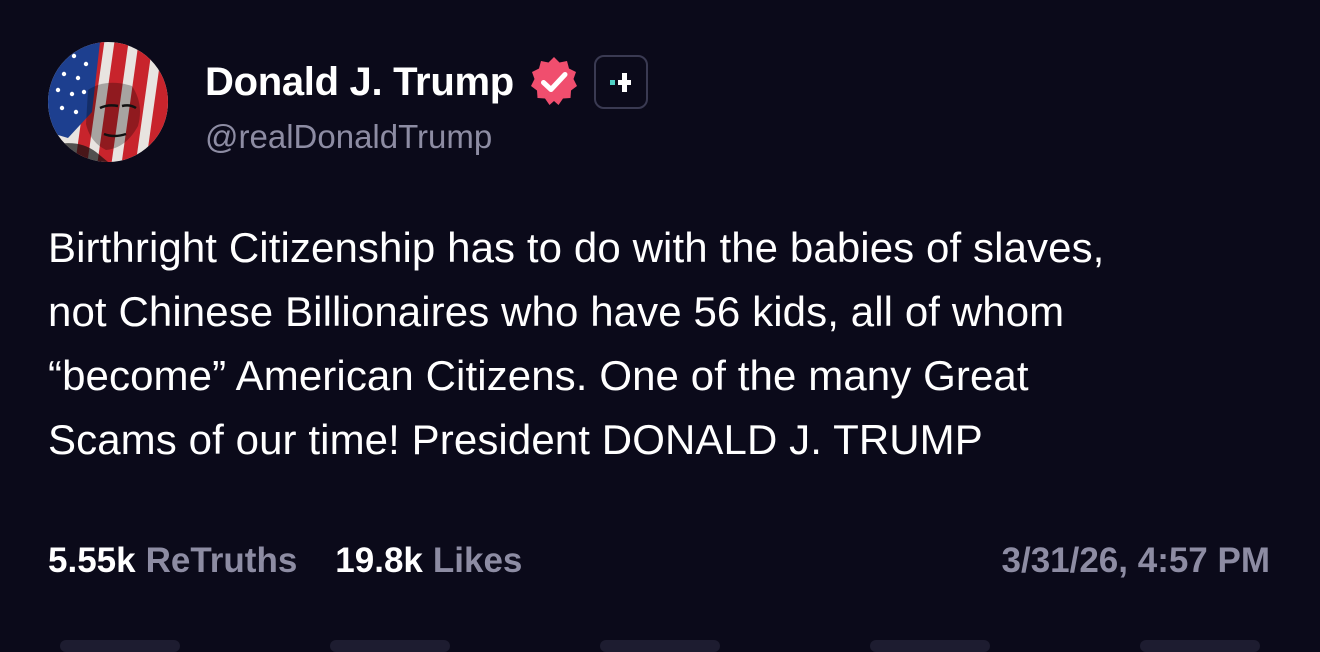 This screenshot has width=1320, height=652. I want to click on author-handle: @realDonaldTrump, so click(348, 137).